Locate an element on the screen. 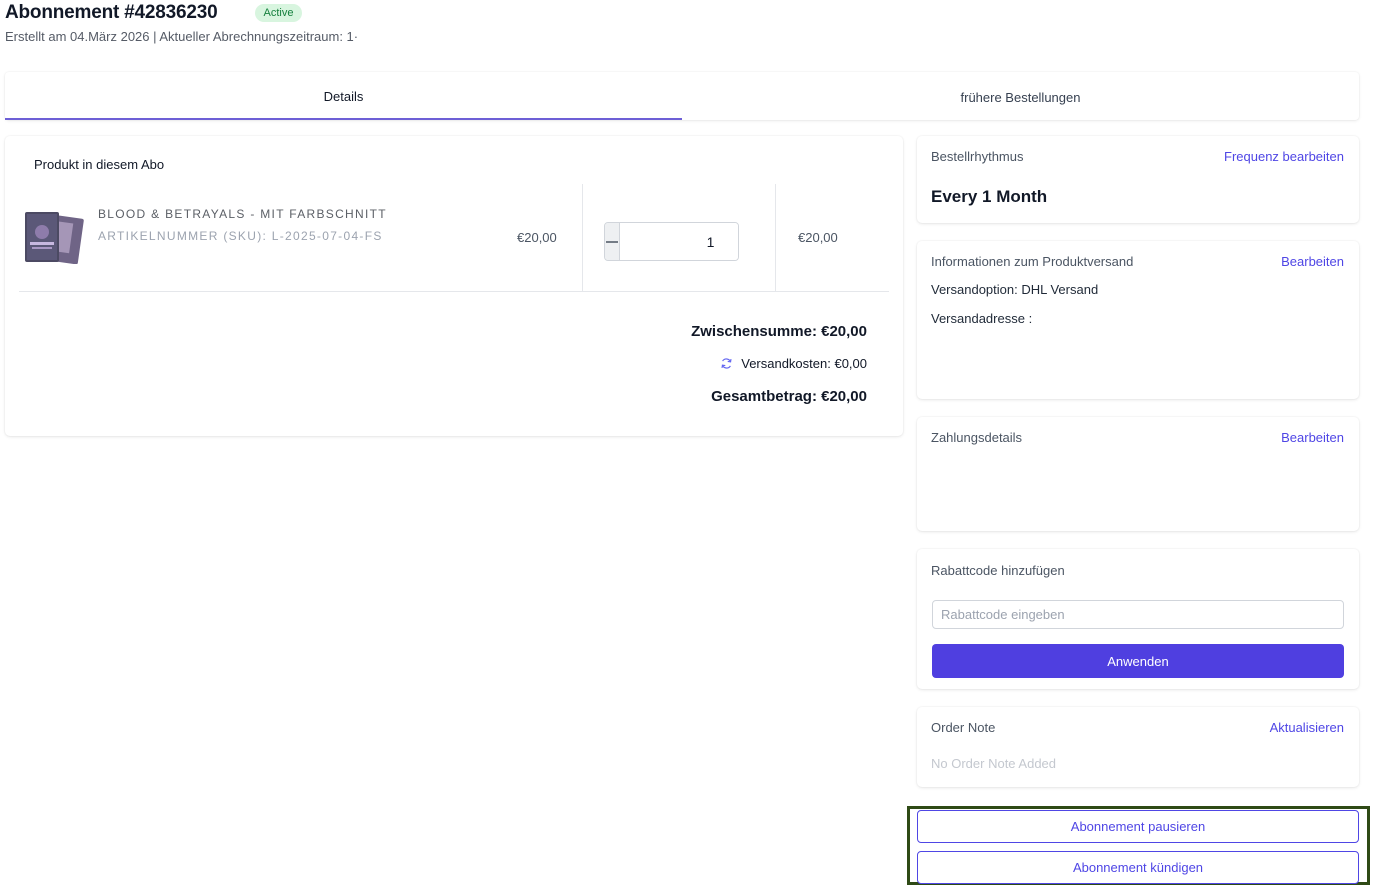 This screenshot has width=1373, height=891. shipping-cost-label: Versandkosten: €0,00 is located at coordinates (804, 363).